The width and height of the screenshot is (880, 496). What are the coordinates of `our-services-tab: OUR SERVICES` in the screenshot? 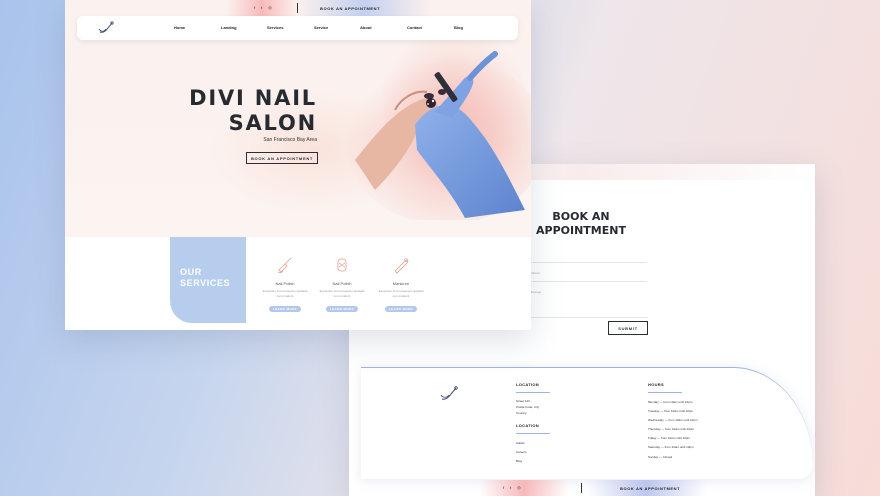 It's located at (208, 280).